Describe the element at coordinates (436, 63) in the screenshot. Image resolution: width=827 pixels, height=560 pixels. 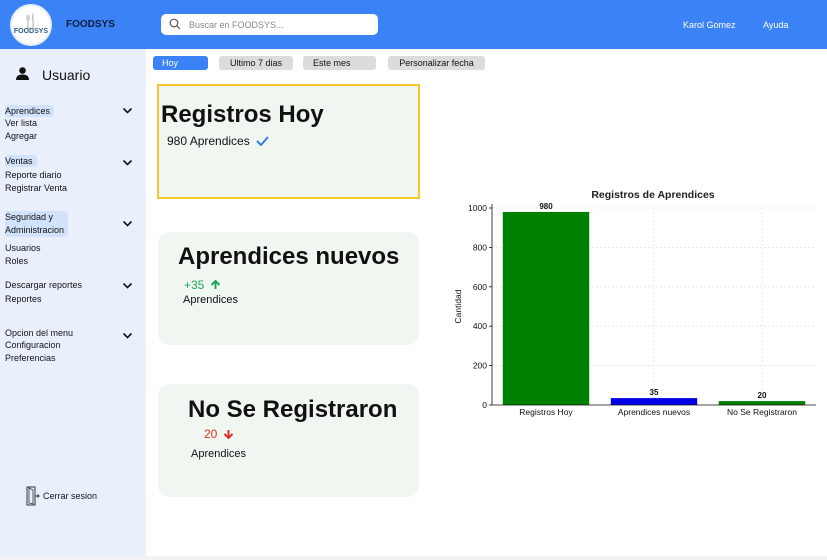
I see `filter-personalizar-fecha: Personalizar fecha` at that location.